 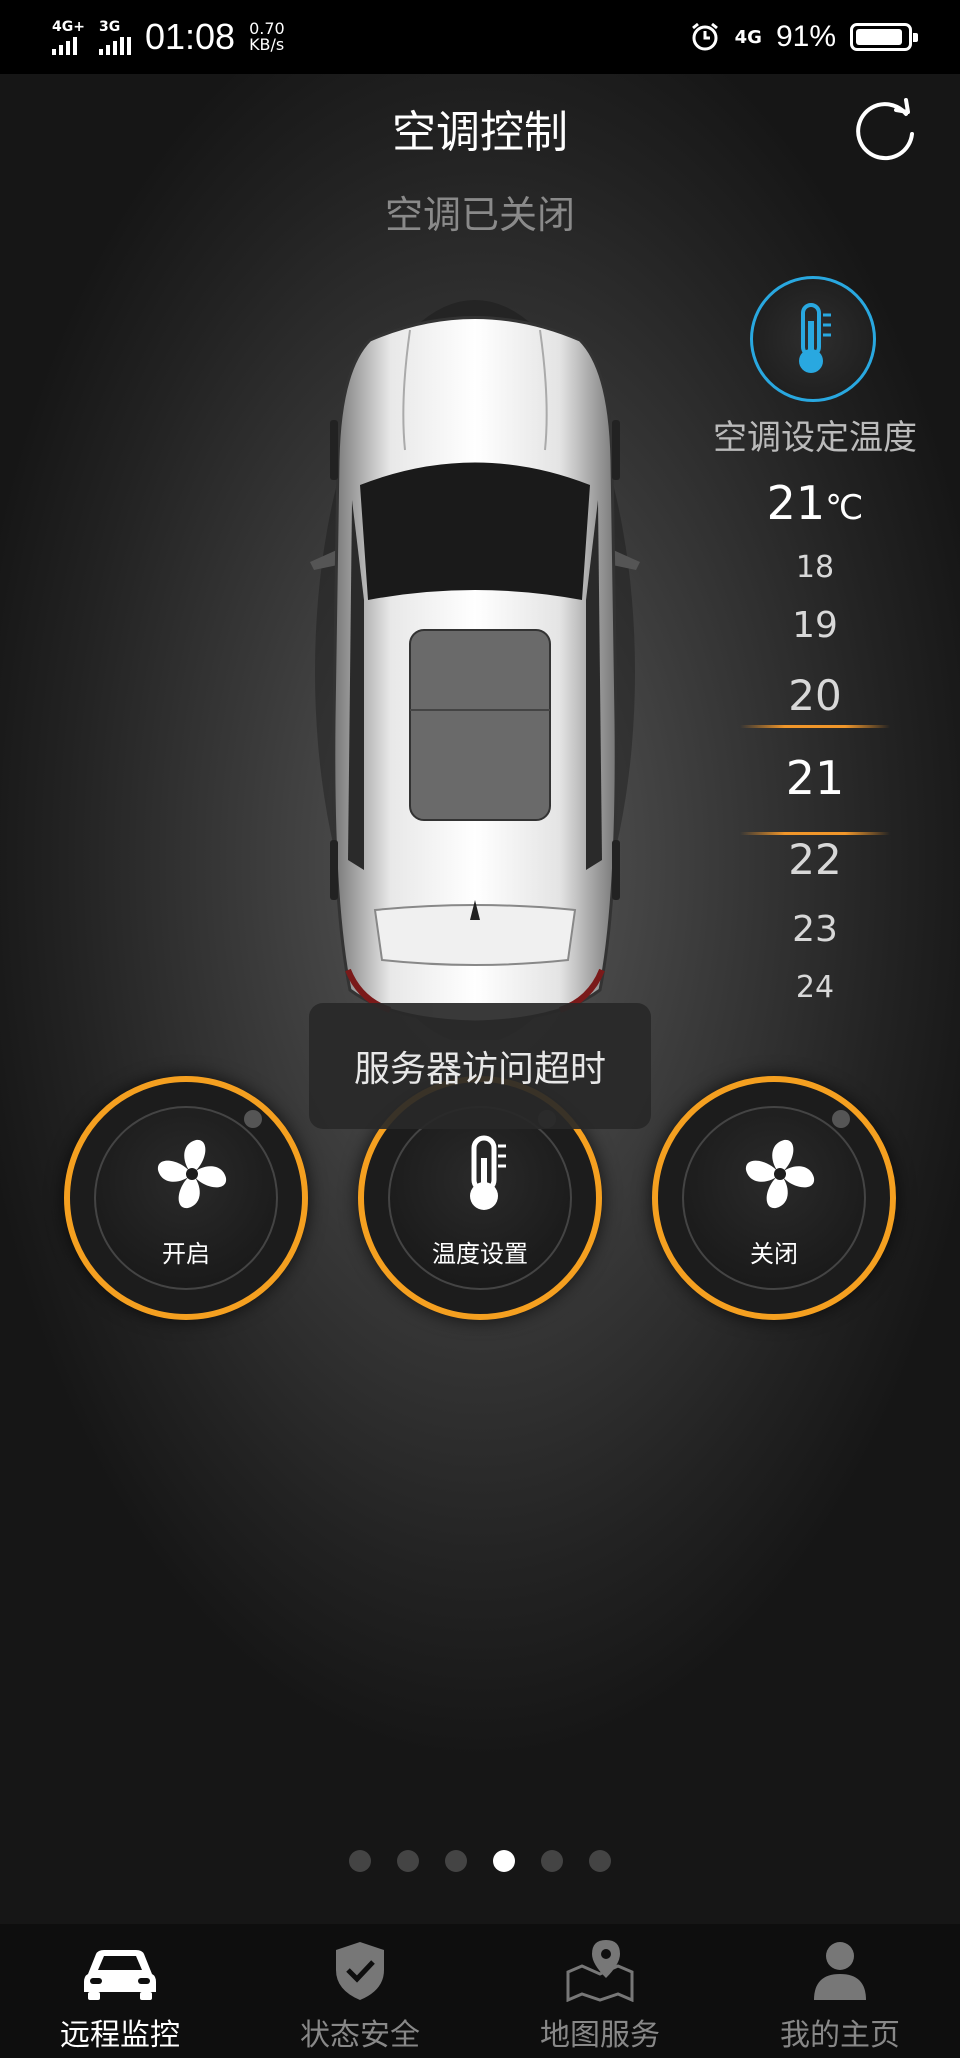 What do you see at coordinates (600, 2035) in the screenshot?
I see `nav-label: 地图服务` at bounding box center [600, 2035].